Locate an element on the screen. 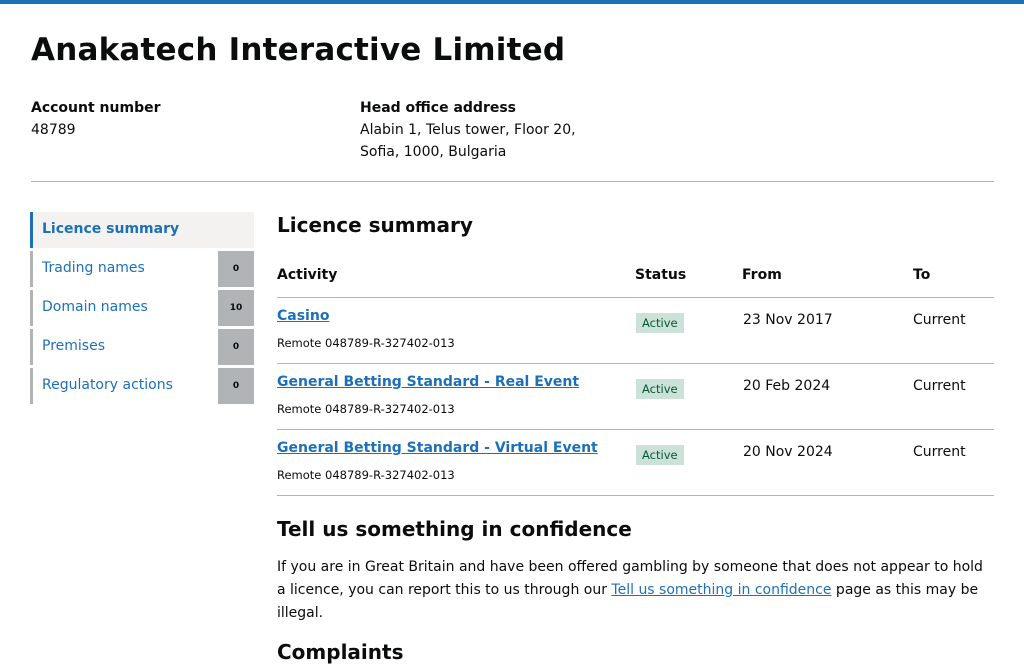 Image resolution: width=1024 pixels, height=664 pixels. sidebar-item-regulatory-actions: Regulatory actions 0 is located at coordinates (142, 386).